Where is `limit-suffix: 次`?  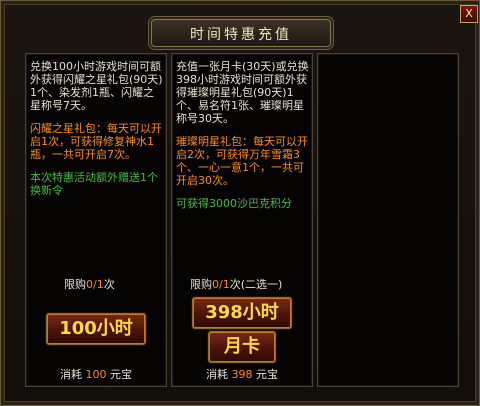 limit-suffix: 次 is located at coordinates (109, 284).